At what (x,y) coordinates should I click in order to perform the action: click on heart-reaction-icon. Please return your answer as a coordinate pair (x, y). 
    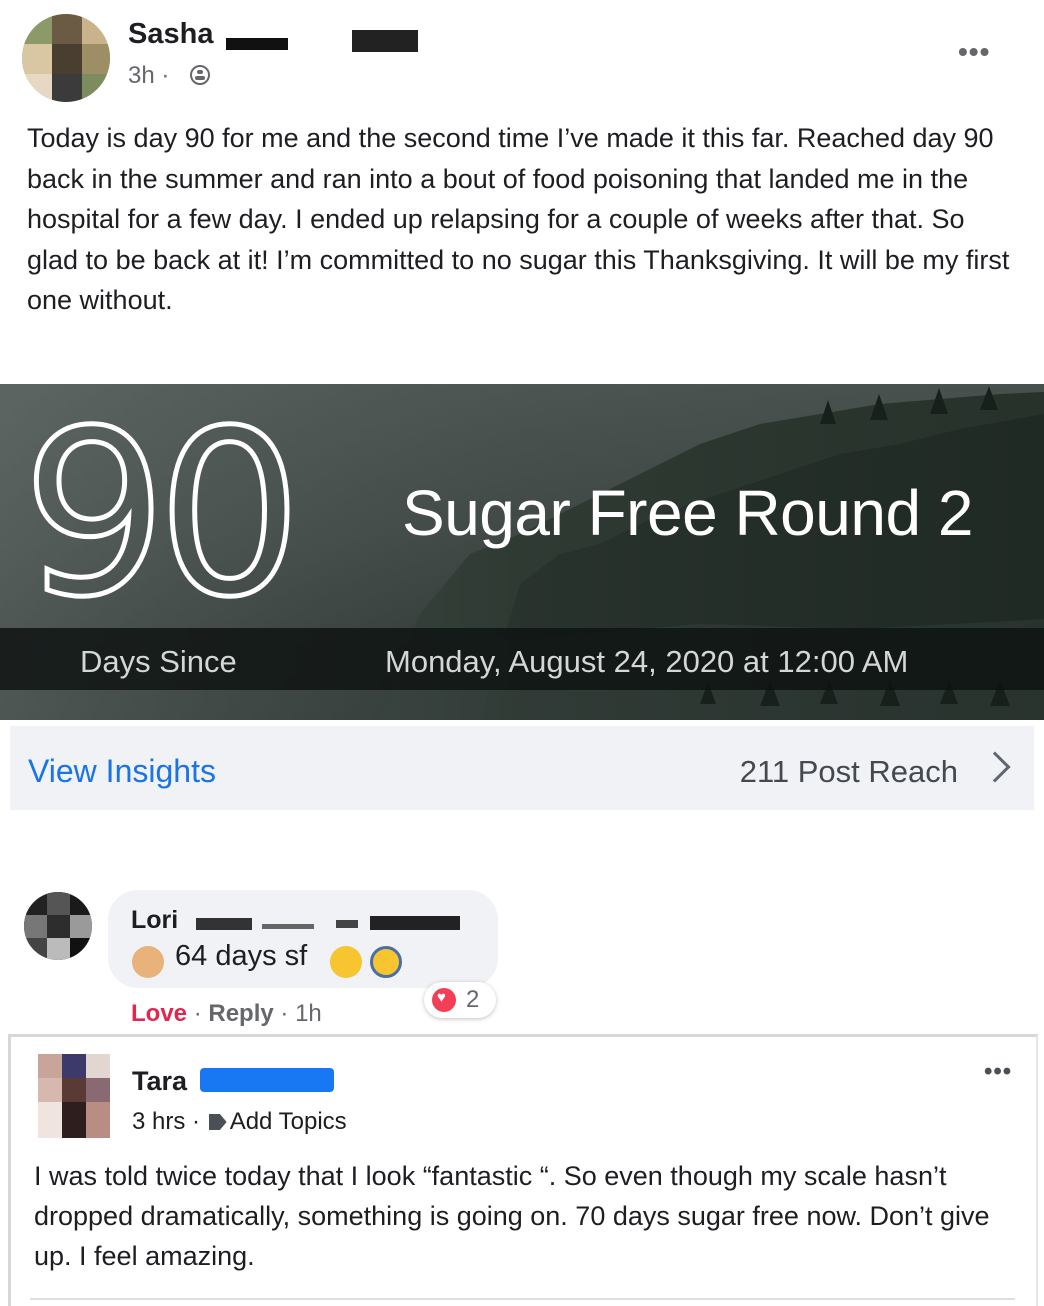
    Looking at the image, I should click on (444, 1000).